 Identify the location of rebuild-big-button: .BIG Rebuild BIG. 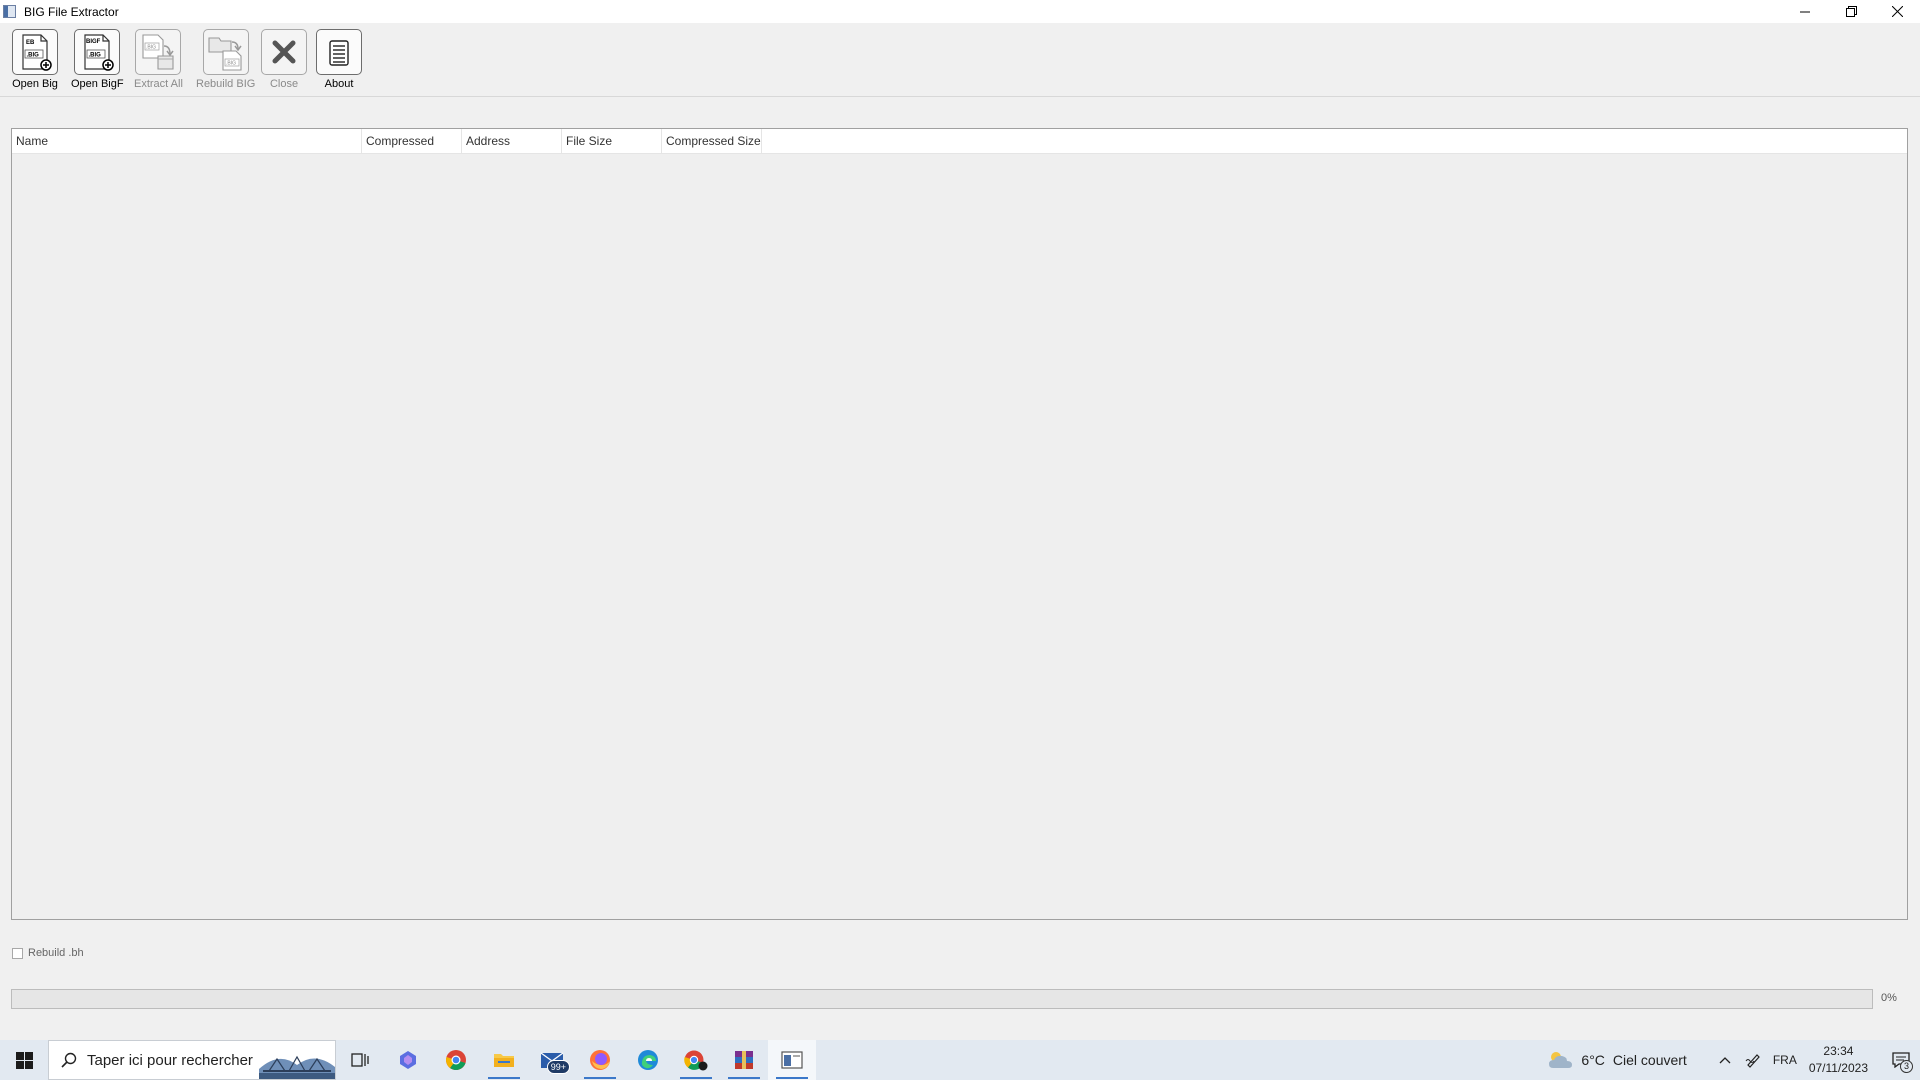
(225, 59).